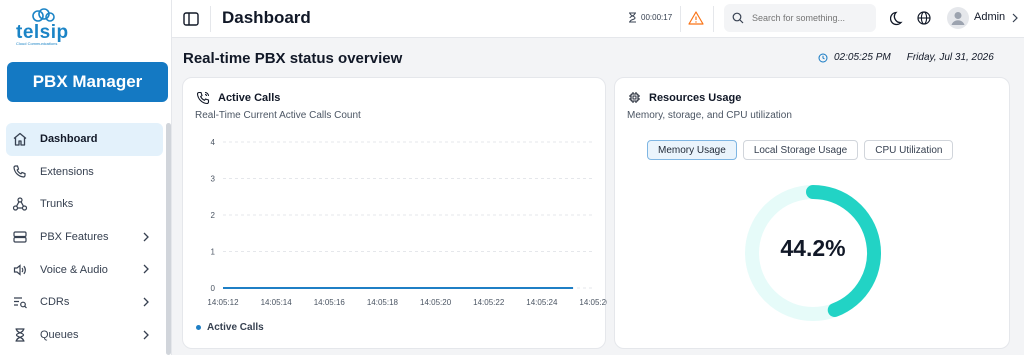  I want to click on cpu-icon, so click(634, 97).